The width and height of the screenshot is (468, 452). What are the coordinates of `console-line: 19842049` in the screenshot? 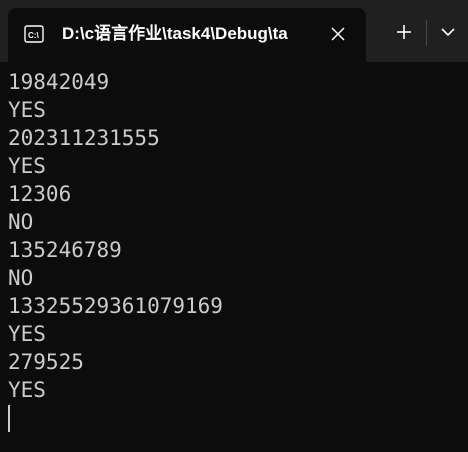 It's located at (59, 82).